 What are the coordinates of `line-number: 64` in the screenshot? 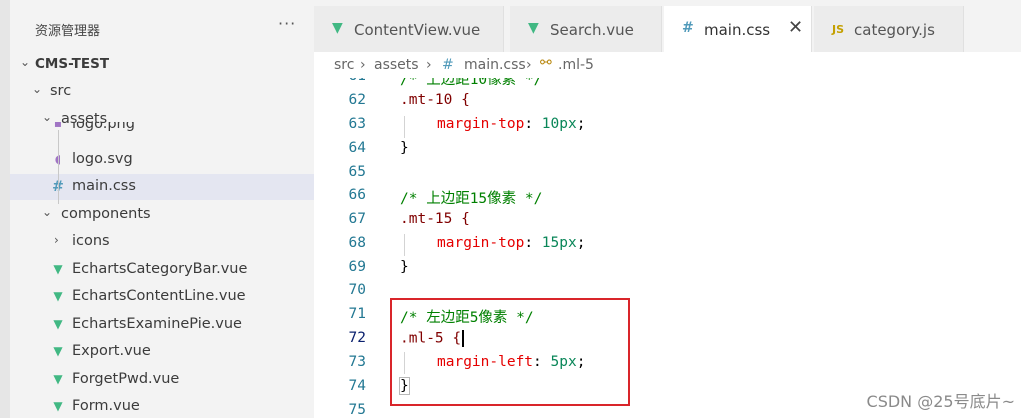 It's located at (357, 148).